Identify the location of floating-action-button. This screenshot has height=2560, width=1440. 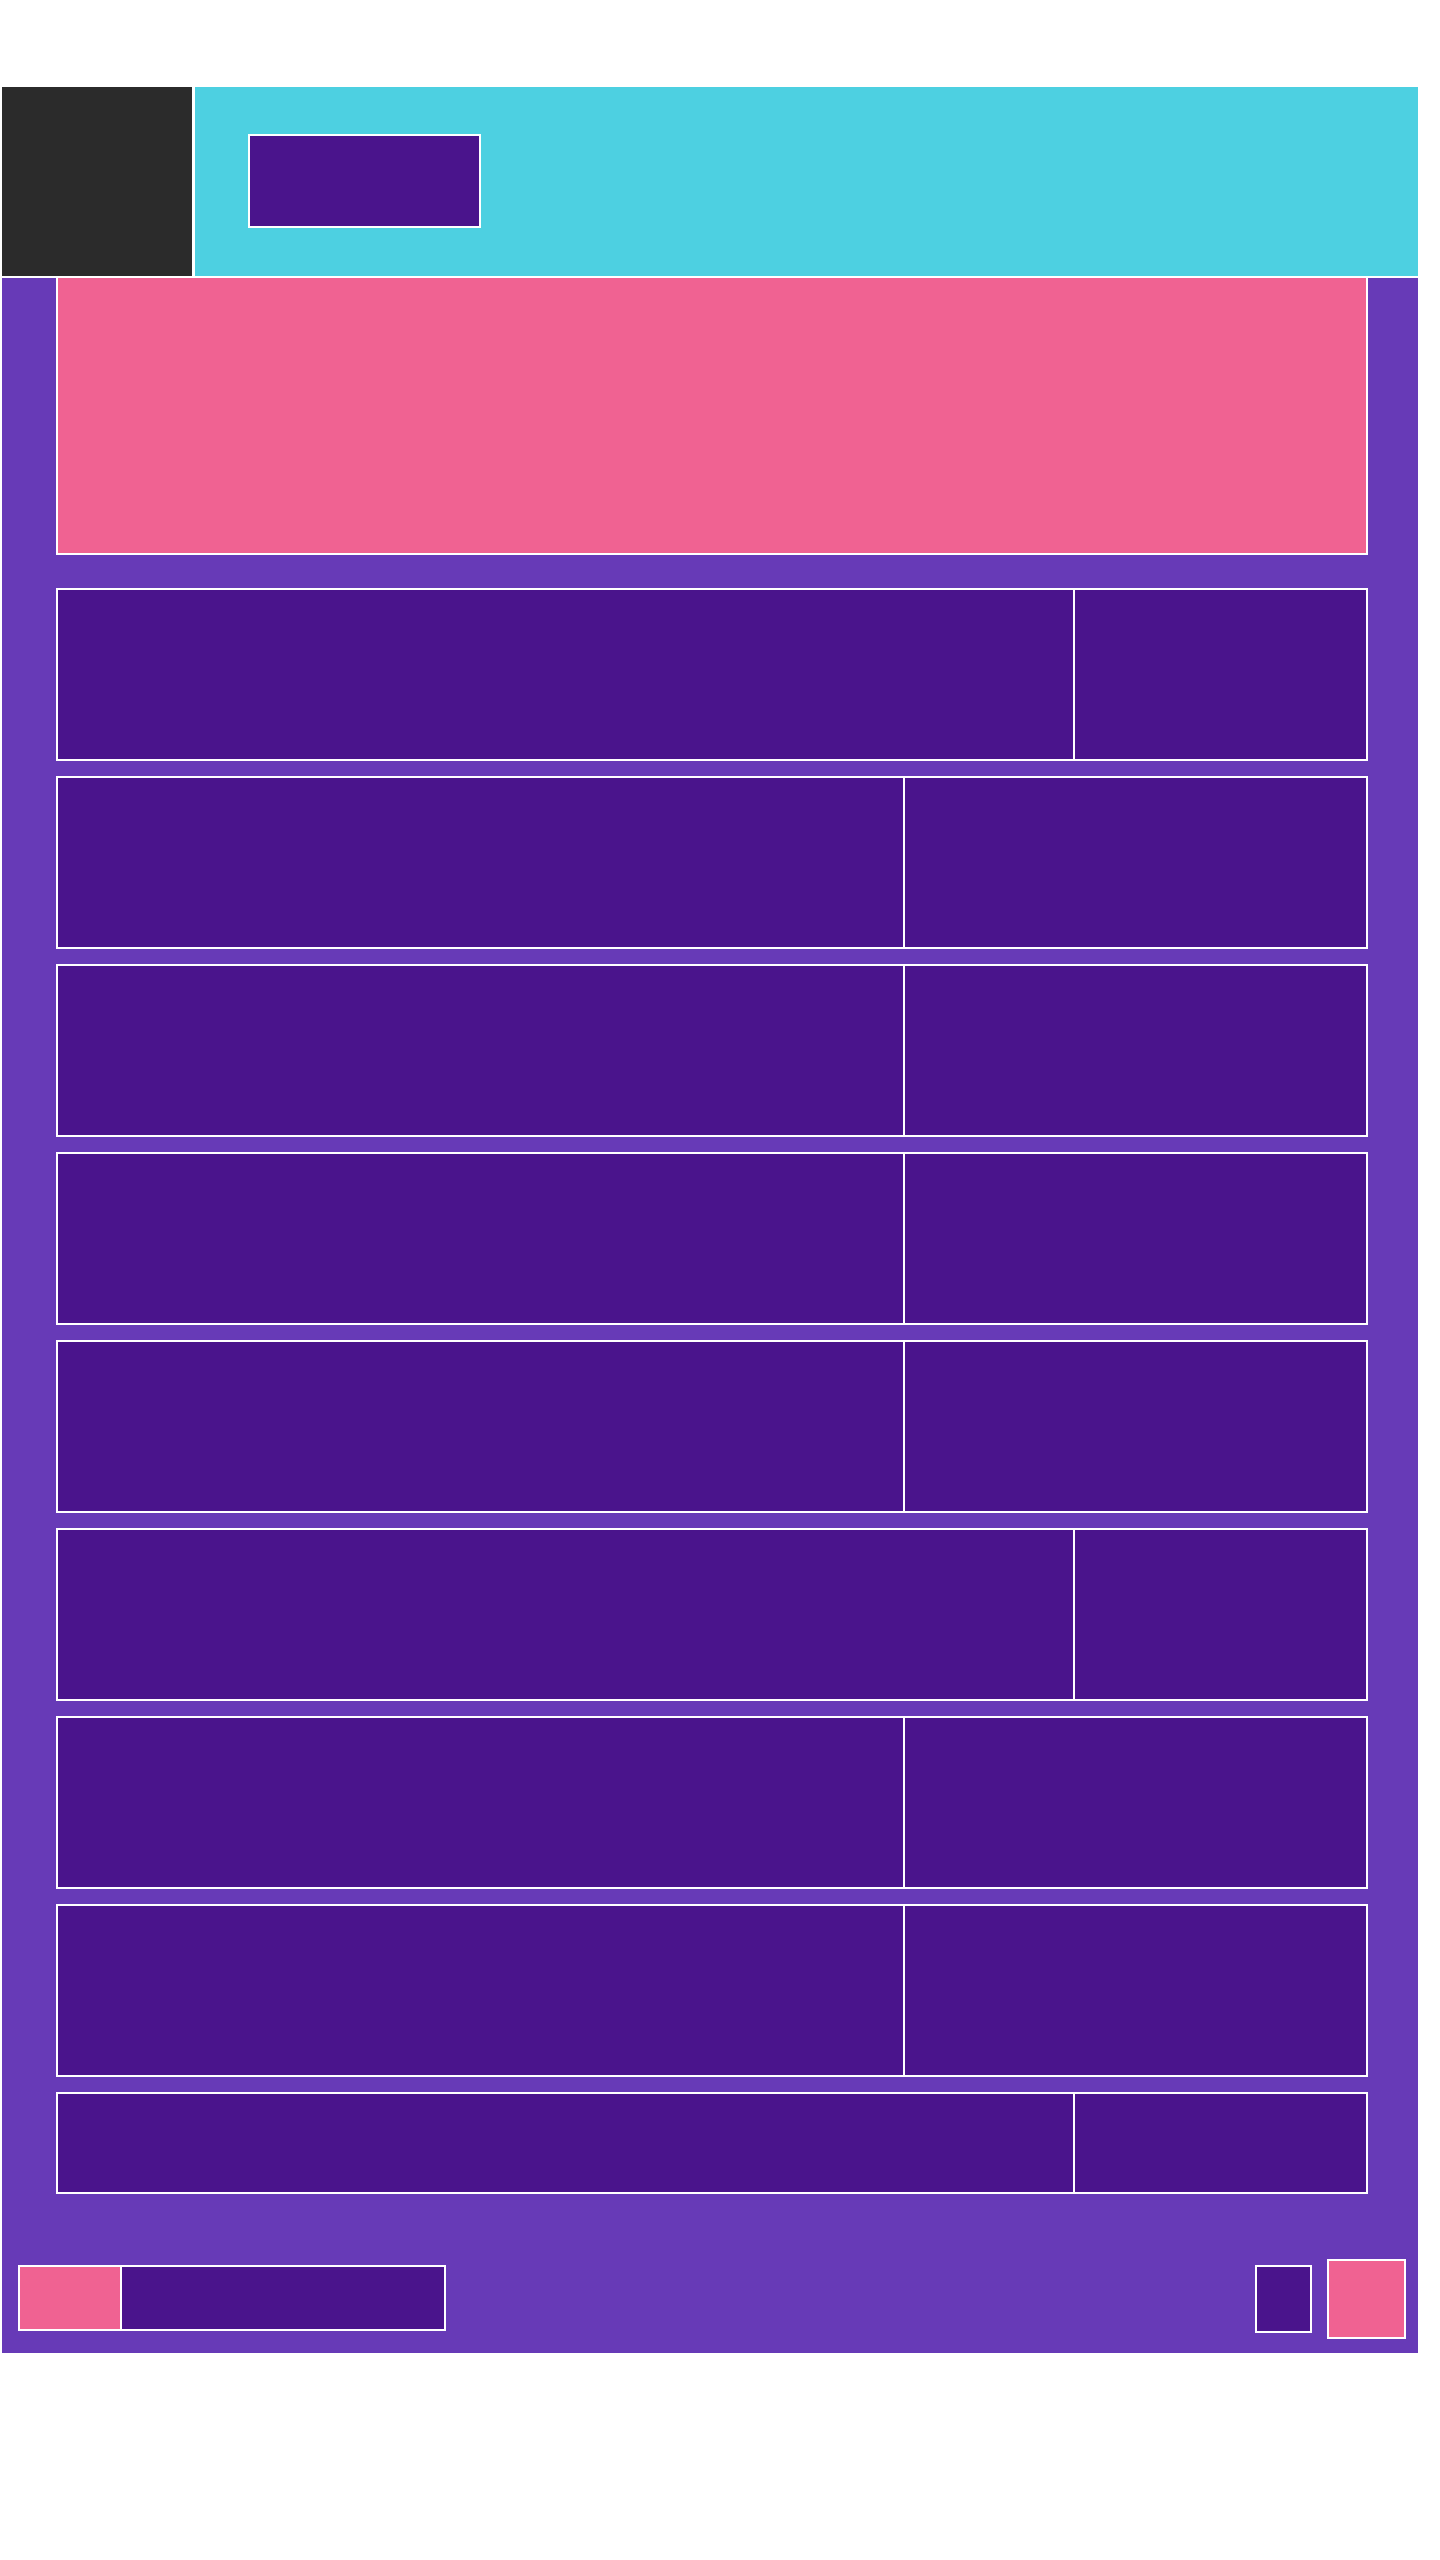
(1366, 2299).